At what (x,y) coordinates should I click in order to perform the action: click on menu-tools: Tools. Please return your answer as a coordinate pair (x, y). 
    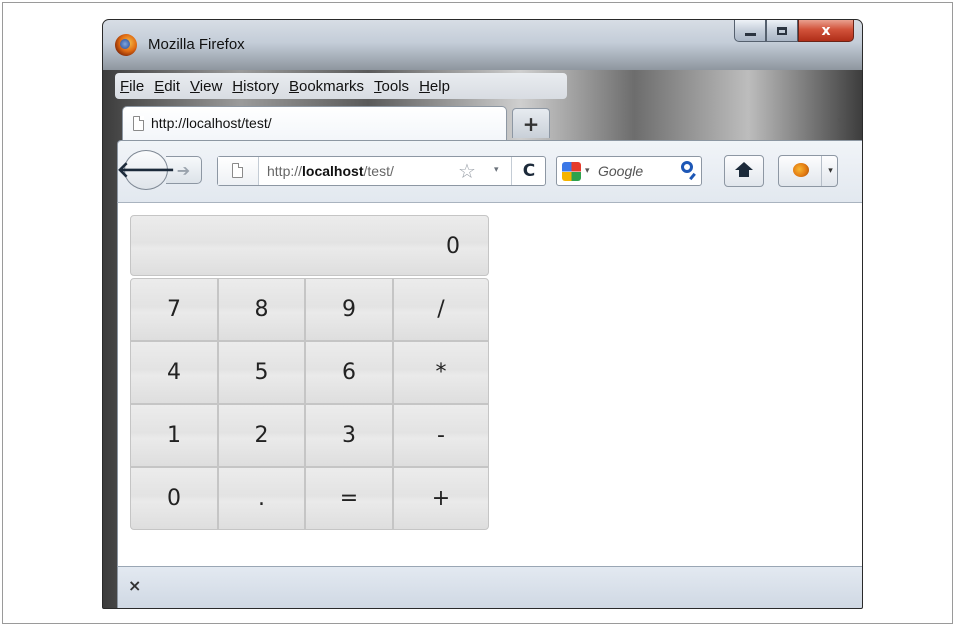
    Looking at the image, I should click on (391, 86).